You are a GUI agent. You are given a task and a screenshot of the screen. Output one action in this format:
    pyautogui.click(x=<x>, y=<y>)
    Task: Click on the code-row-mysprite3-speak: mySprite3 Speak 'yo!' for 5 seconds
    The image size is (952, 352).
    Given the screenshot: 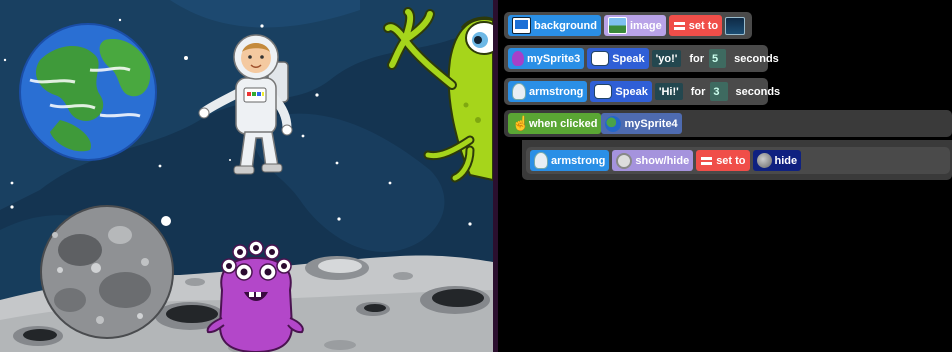 What is the action you would take?
    pyautogui.click(x=641, y=58)
    